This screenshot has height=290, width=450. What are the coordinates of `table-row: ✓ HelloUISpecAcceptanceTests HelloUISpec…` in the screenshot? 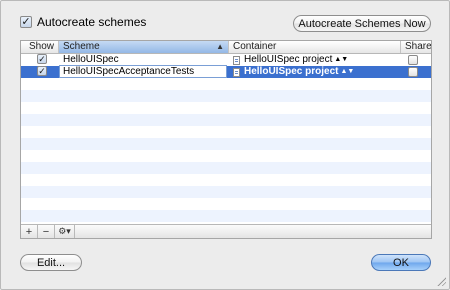 It's located at (226, 71).